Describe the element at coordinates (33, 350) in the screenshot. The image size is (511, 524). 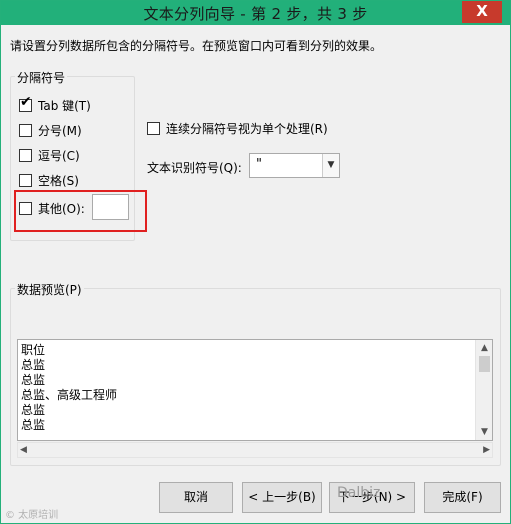
I see `preview-line: 职位` at that location.